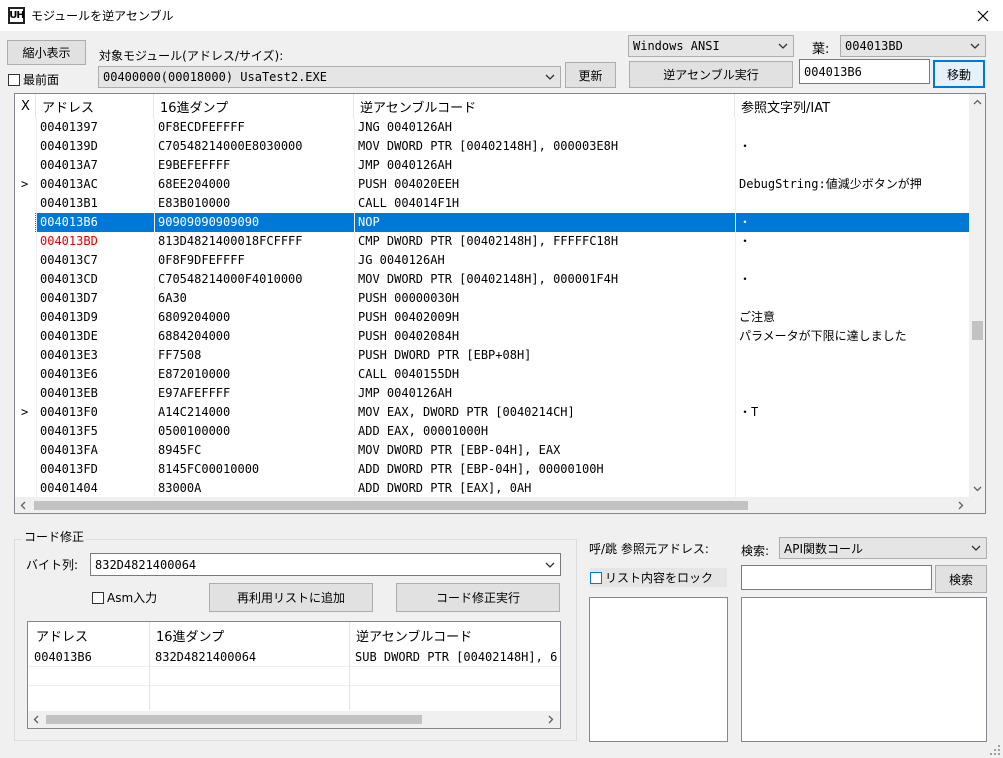 This screenshot has width=1003, height=758. What do you see at coordinates (492, 222) in the screenshot?
I see `table-row: 004013B6 90909090909090 NOP ・` at bounding box center [492, 222].